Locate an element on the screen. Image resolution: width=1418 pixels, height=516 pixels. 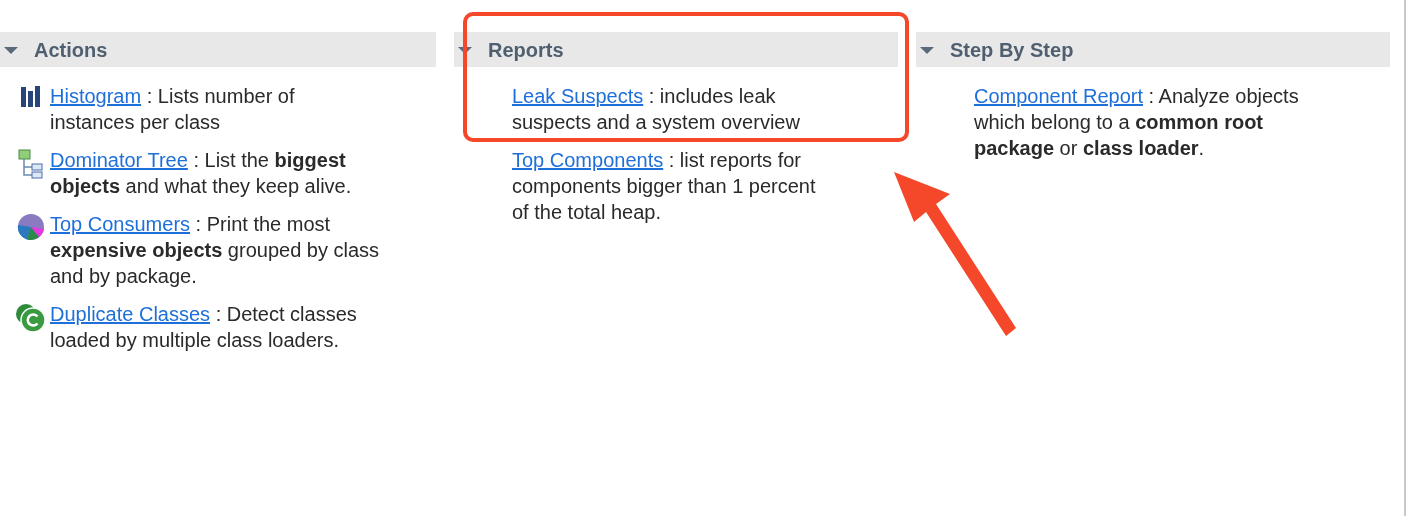
link: Leak Suspects is located at coordinates (578, 96).